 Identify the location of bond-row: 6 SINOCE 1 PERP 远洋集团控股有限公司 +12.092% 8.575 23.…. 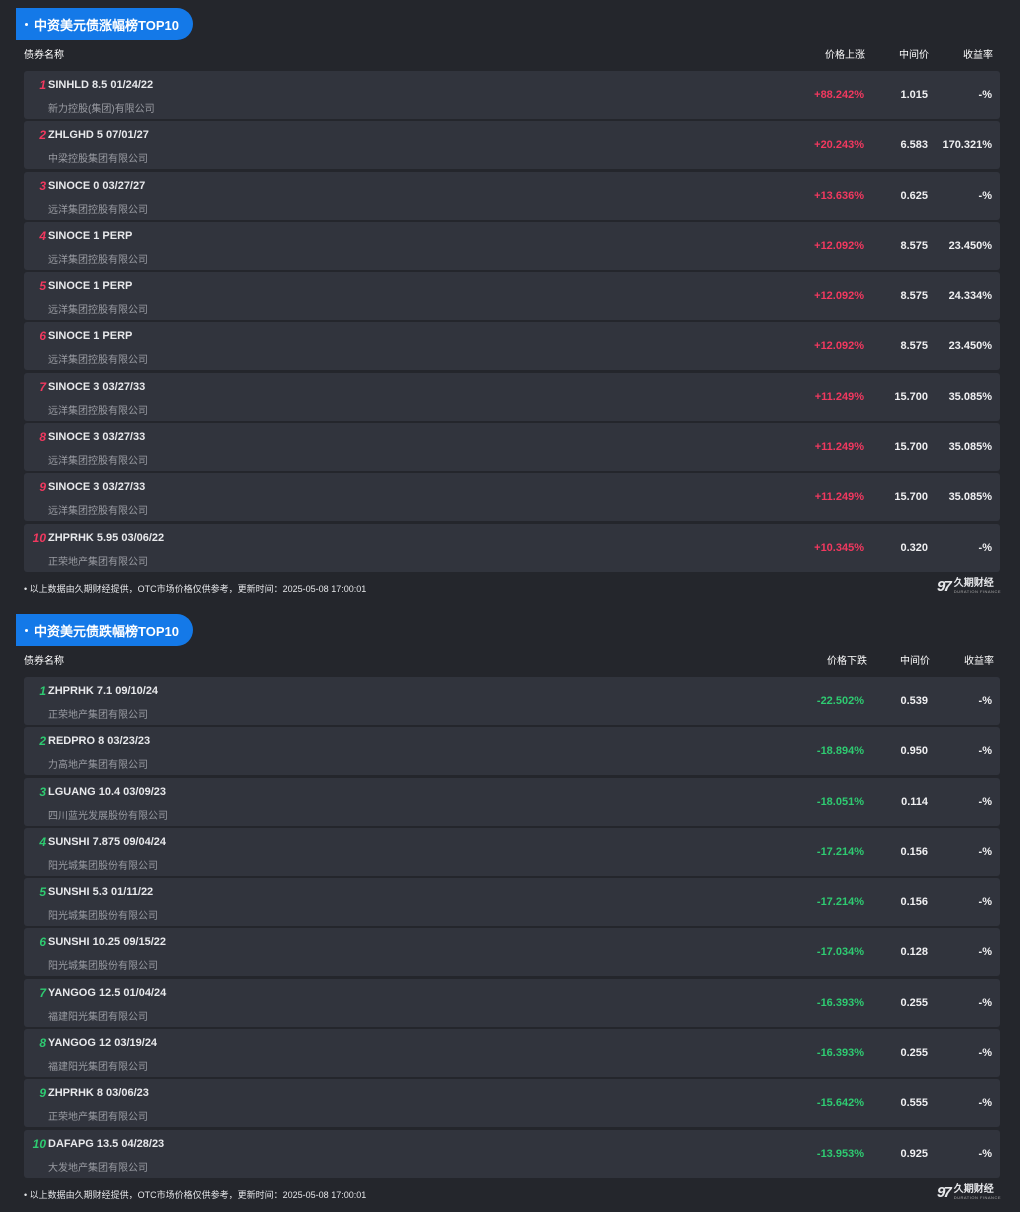
(512, 346).